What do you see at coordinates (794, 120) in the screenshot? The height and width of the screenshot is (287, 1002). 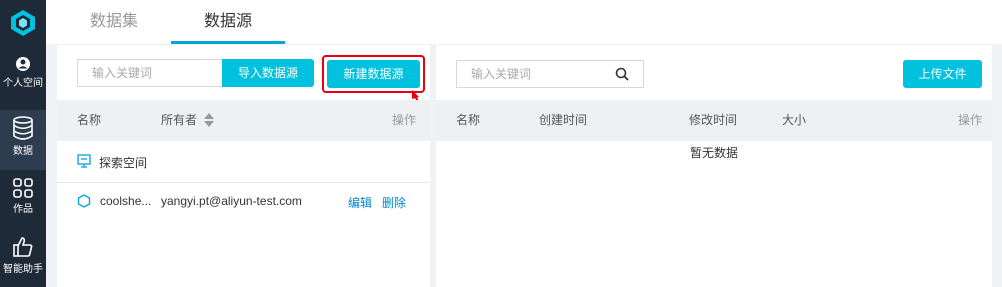 I see `column-header-size: 大小` at bounding box center [794, 120].